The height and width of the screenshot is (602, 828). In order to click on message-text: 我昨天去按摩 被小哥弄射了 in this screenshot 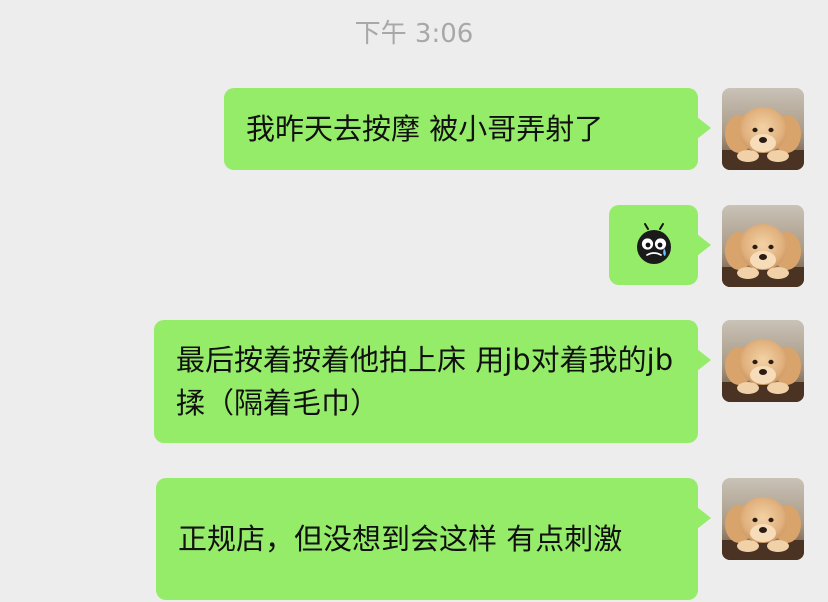, I will do `click(425, 128)`.